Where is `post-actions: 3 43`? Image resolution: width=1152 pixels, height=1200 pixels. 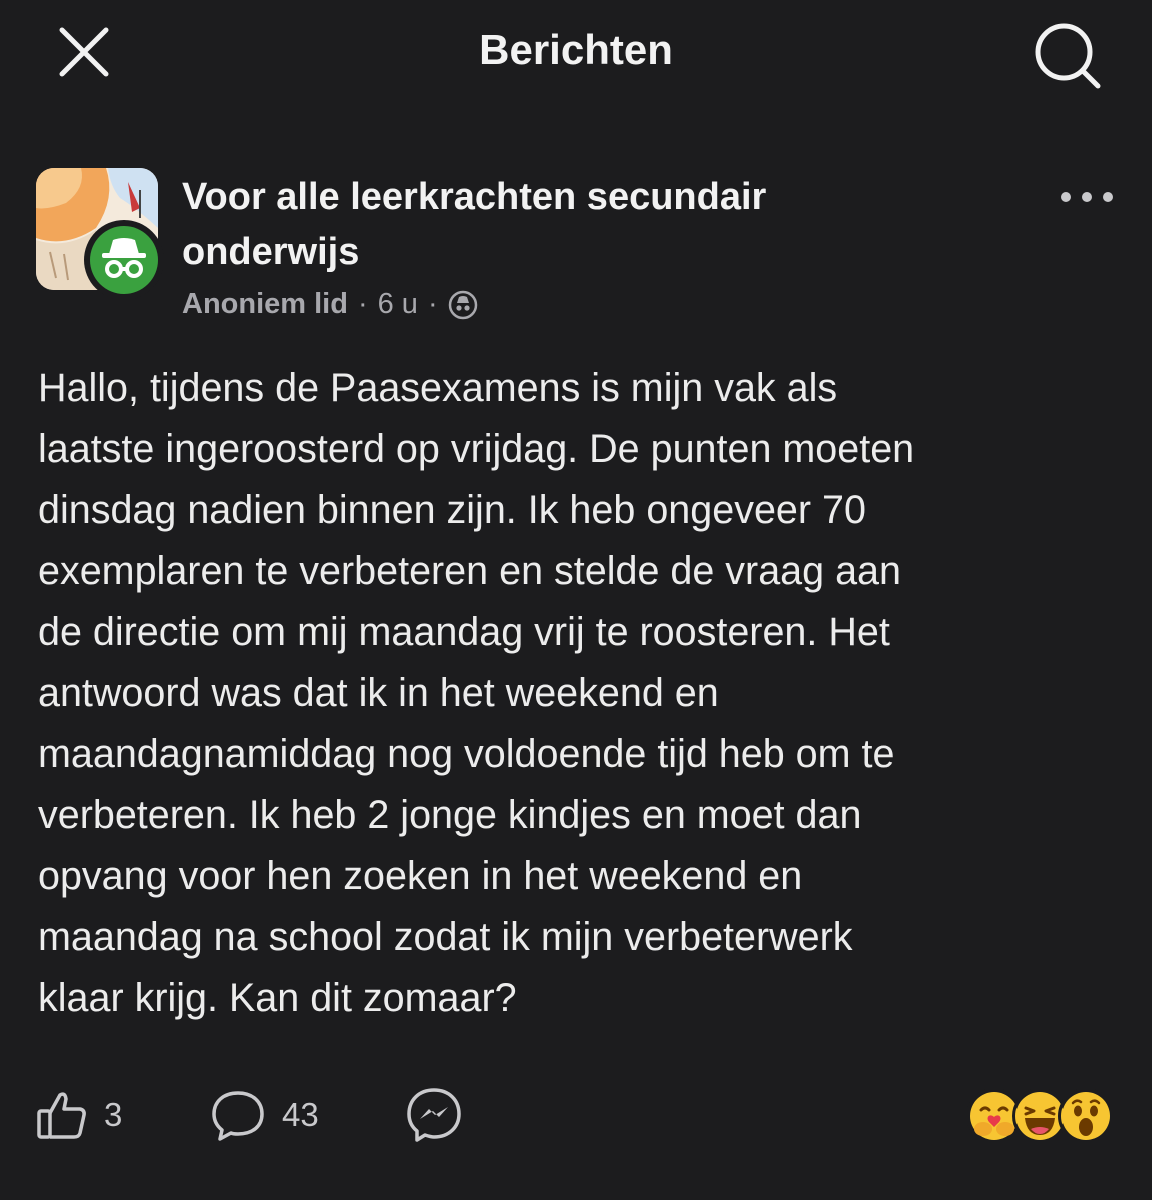
post-actions: 3 43 is located at coordinates (579, 1115).